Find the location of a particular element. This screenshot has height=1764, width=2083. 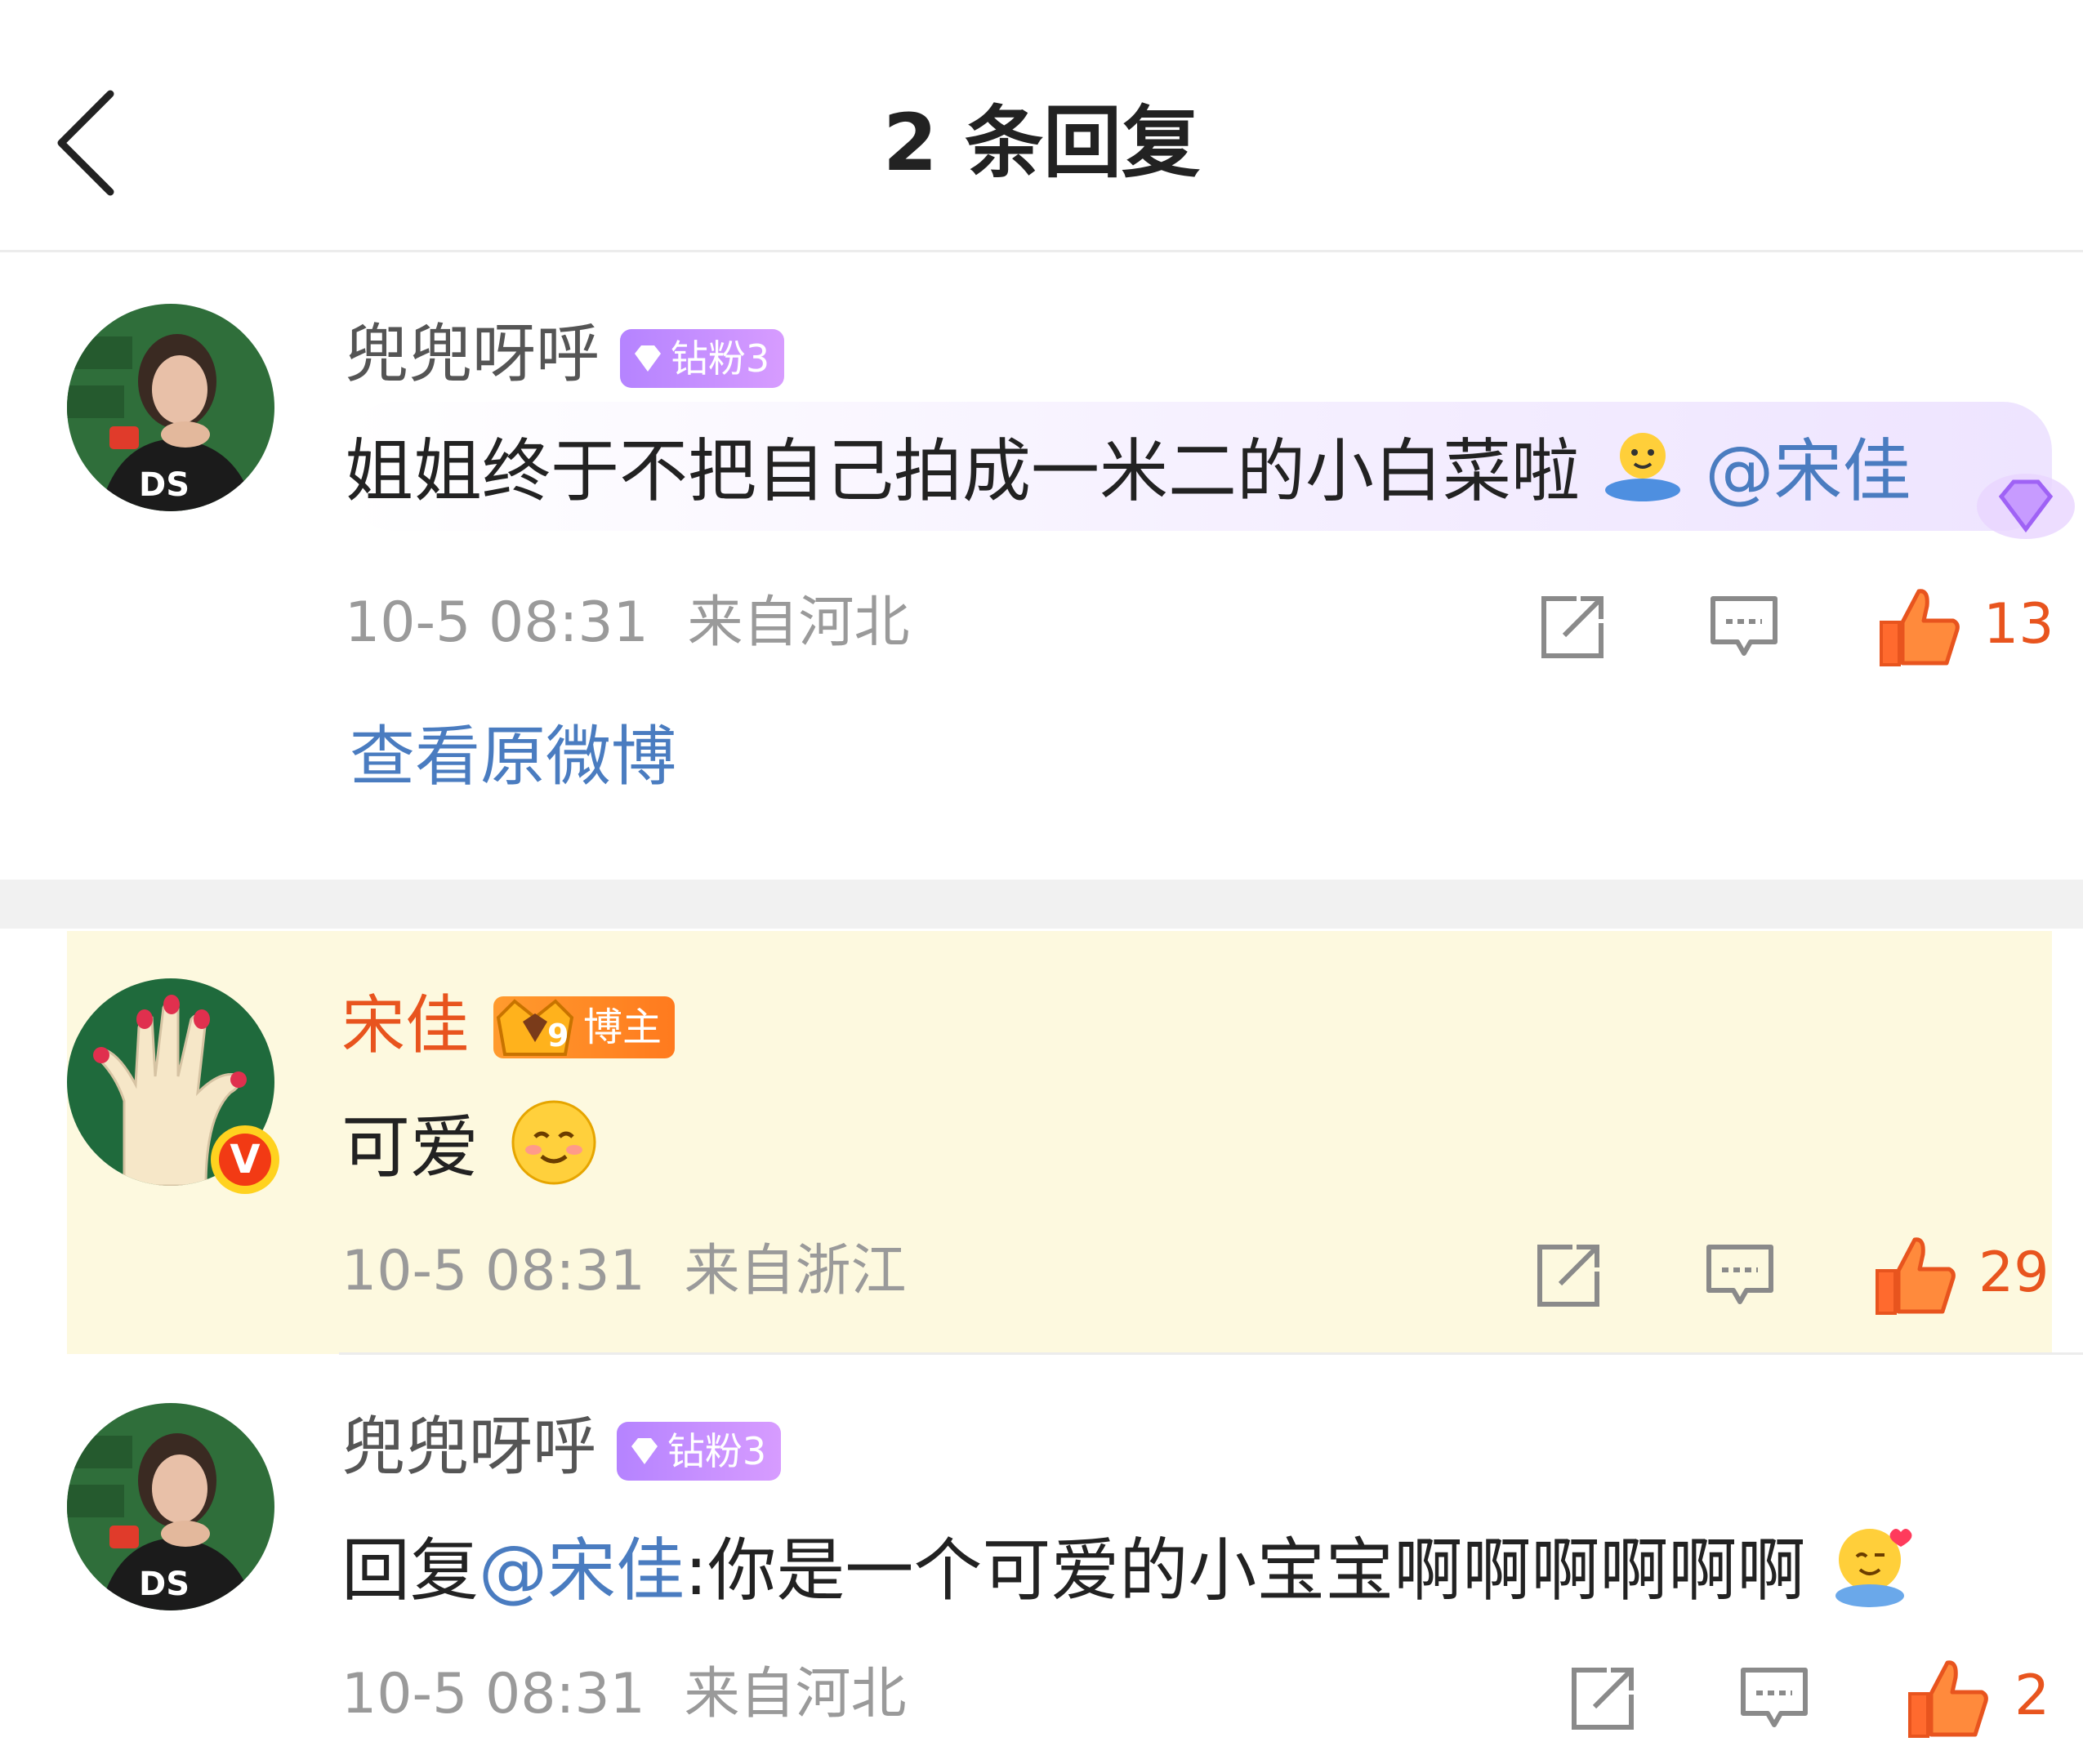

verified-badge: V is located at coordinates (245, 1159).